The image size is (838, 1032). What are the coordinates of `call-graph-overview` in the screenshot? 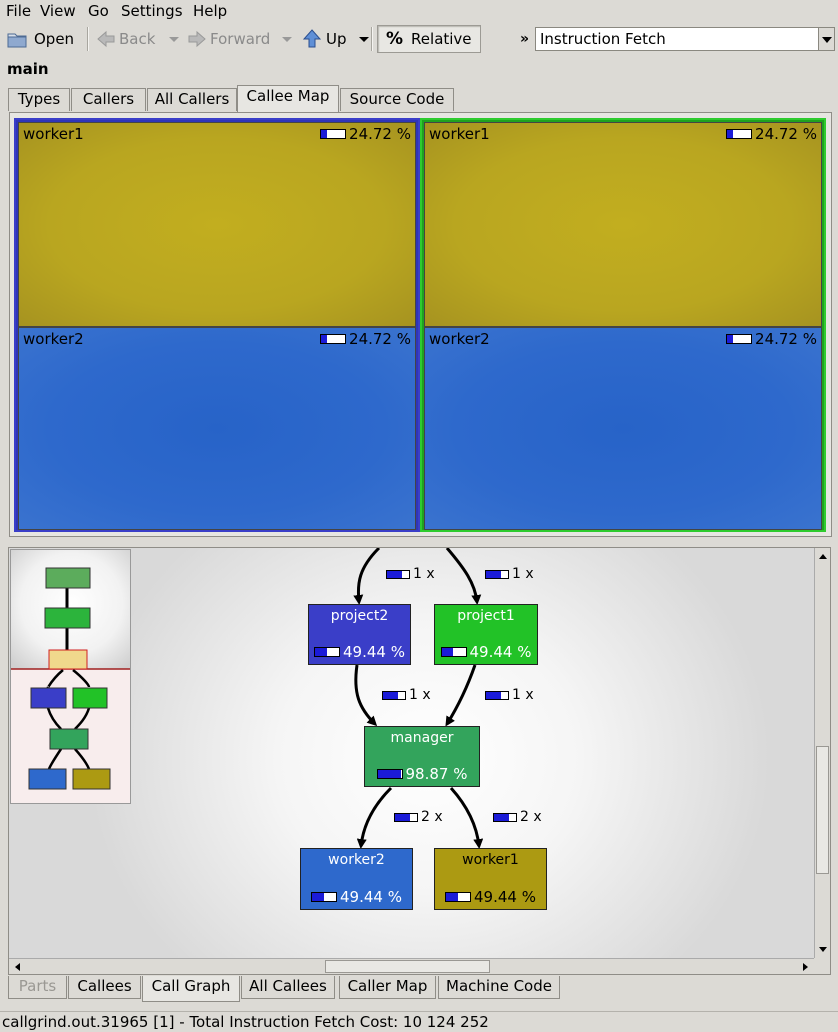 It's located at (70, 676).